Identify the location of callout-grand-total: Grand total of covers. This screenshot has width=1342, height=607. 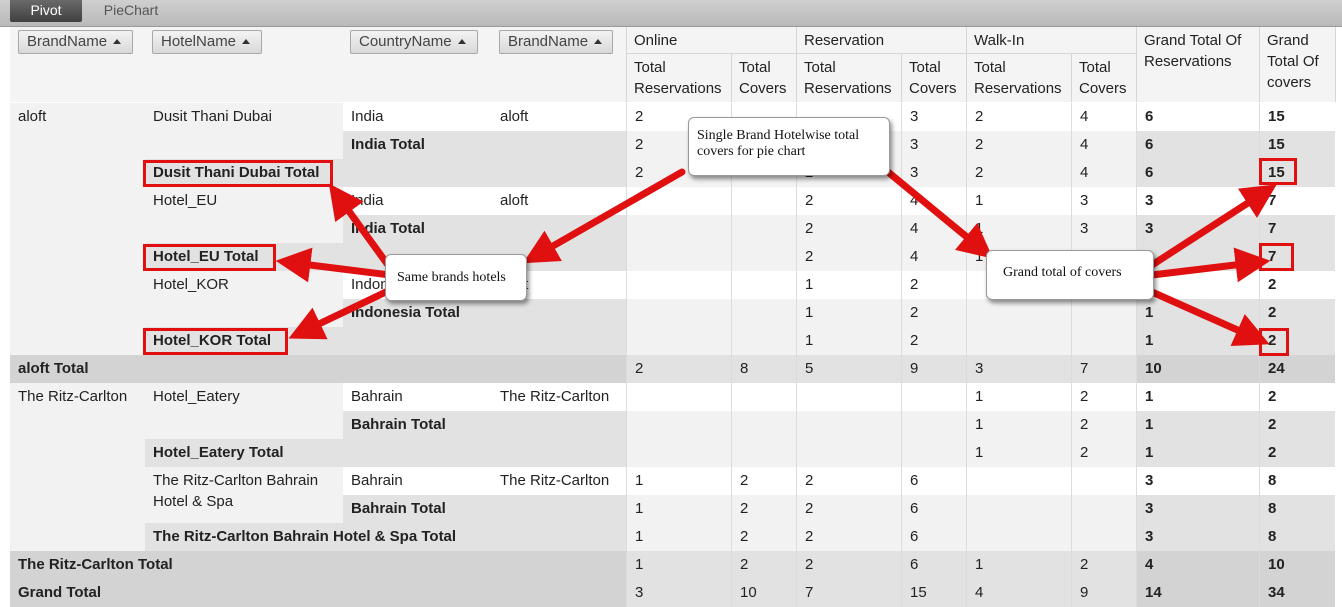
(1070, 275).